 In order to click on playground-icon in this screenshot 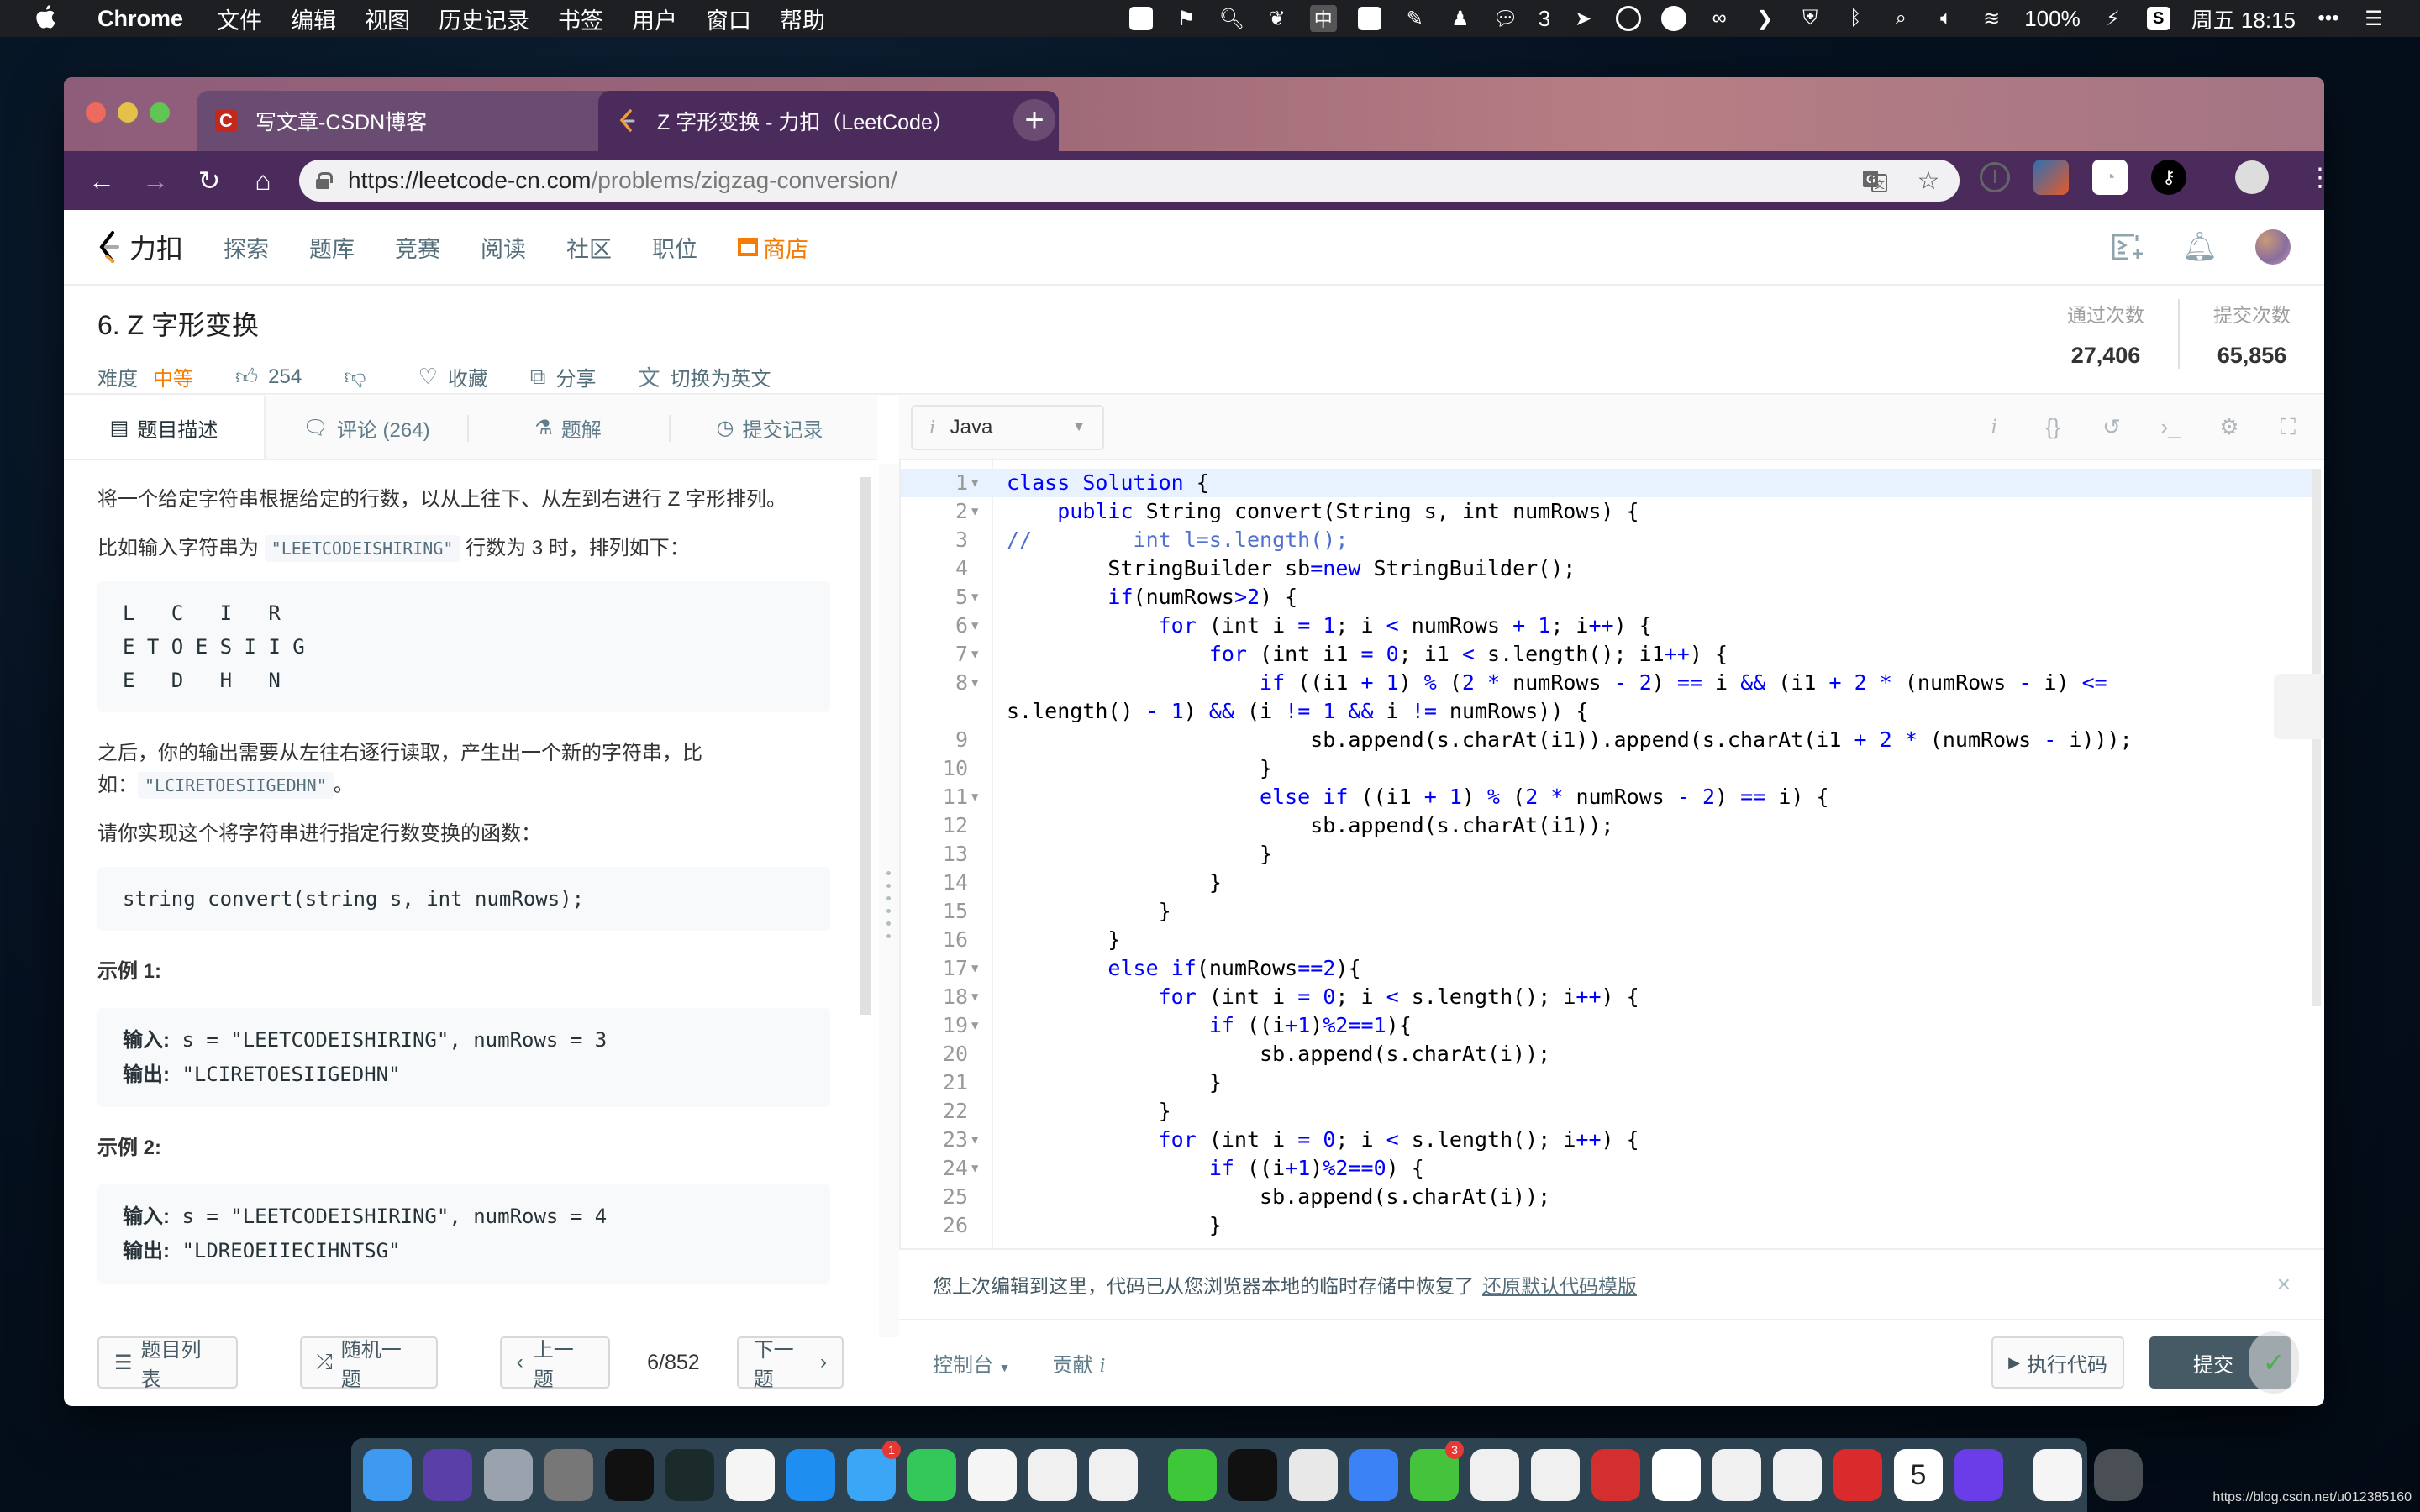, I will do `click(2127, 247)`.